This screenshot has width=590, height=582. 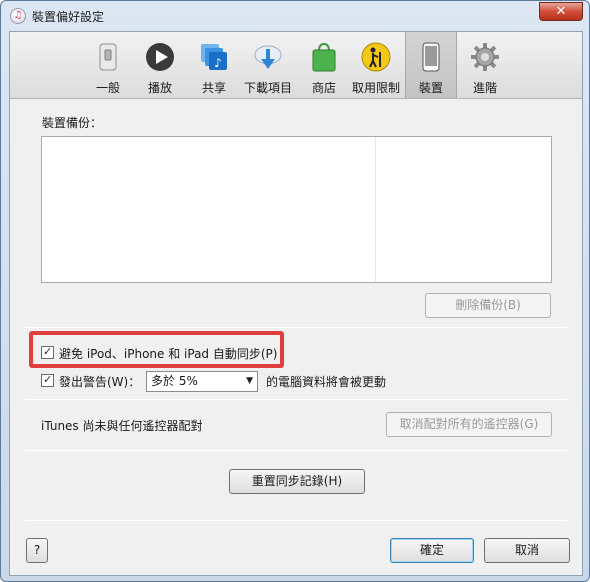 What do you see at coordinates (72, 123) in the screenshot?
I see `device-backups-label: 裝置備份：` at bounding box center [72, 123].